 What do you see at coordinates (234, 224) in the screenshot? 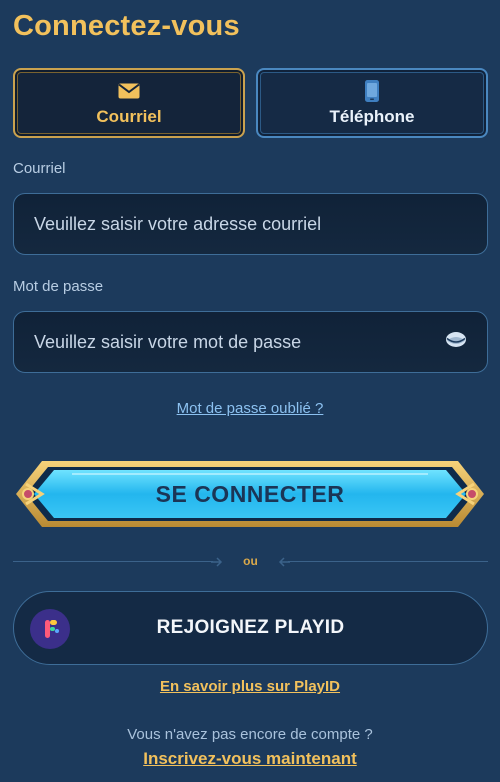
I see `email-input` at bounding box center [234, 224].